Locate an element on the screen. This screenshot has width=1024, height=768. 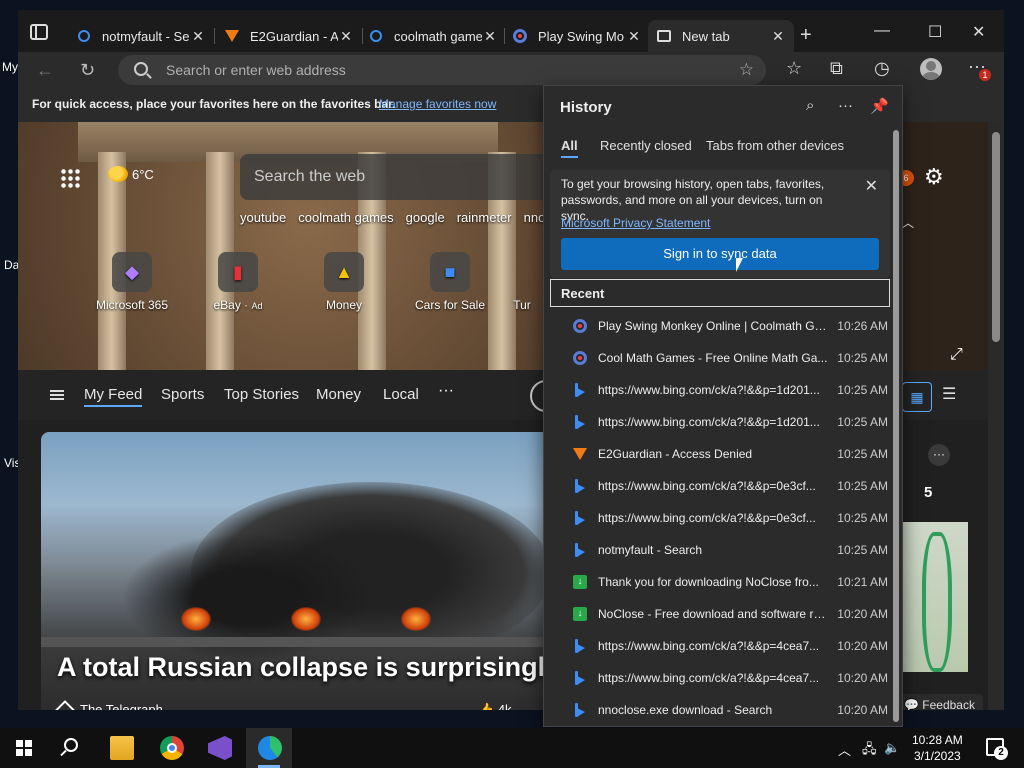
gear-icon: ⚙ is located at coordinates (934, 177).